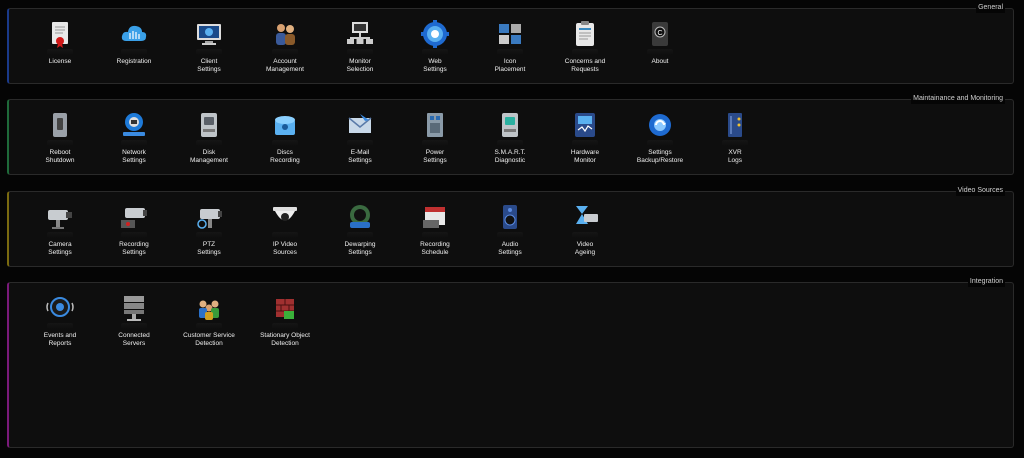  I want to click on menu-item-license: License, so click(60, 42).